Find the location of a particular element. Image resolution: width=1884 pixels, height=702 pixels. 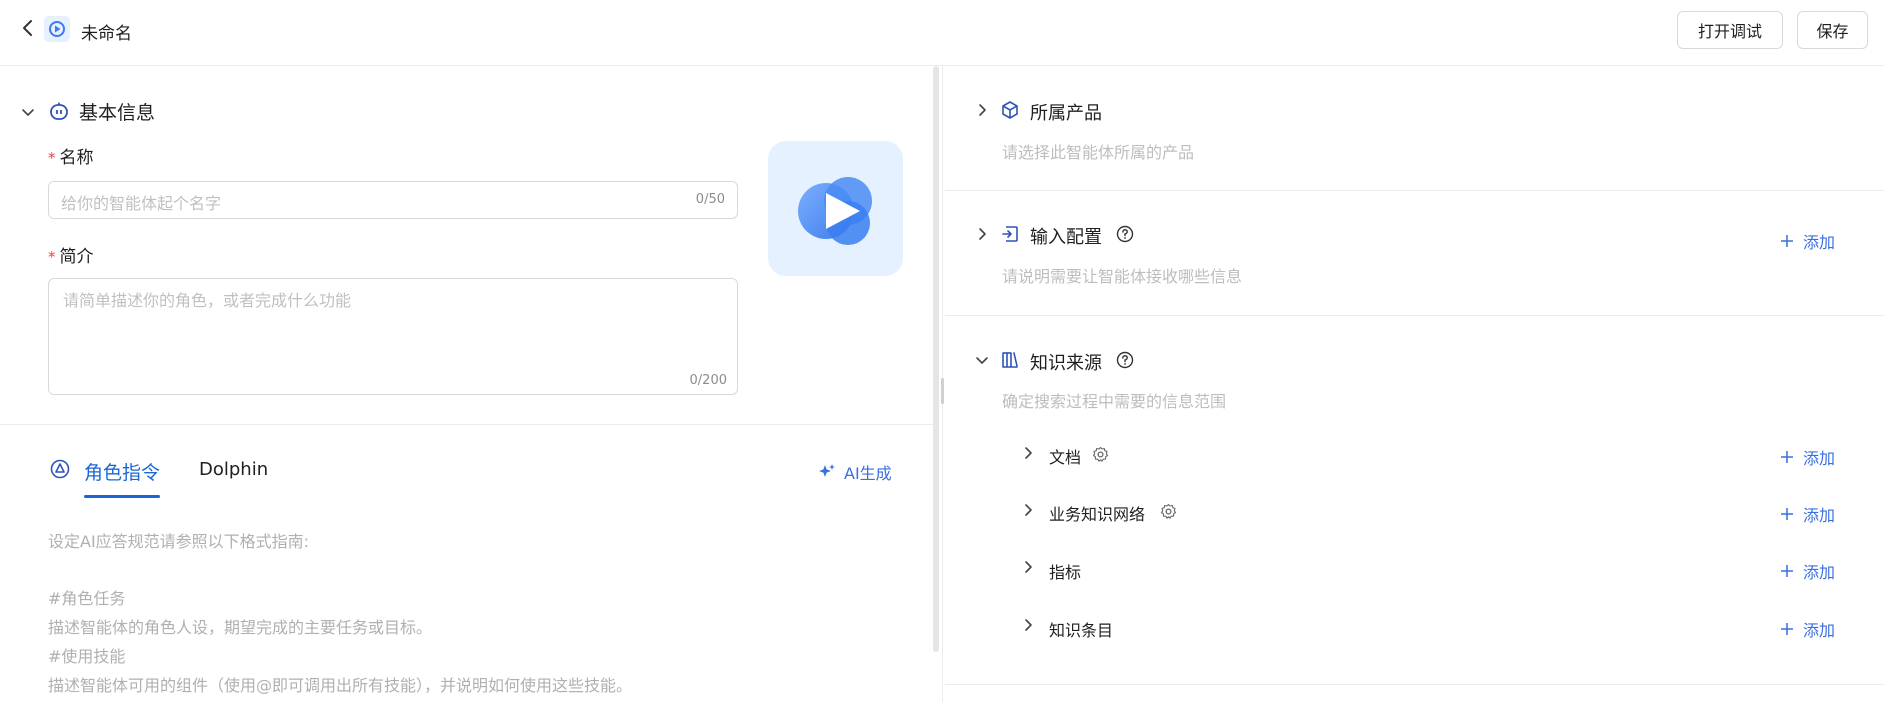

top-bar: 未命名 打开调试 保存 is located at coordinates (942, 33).